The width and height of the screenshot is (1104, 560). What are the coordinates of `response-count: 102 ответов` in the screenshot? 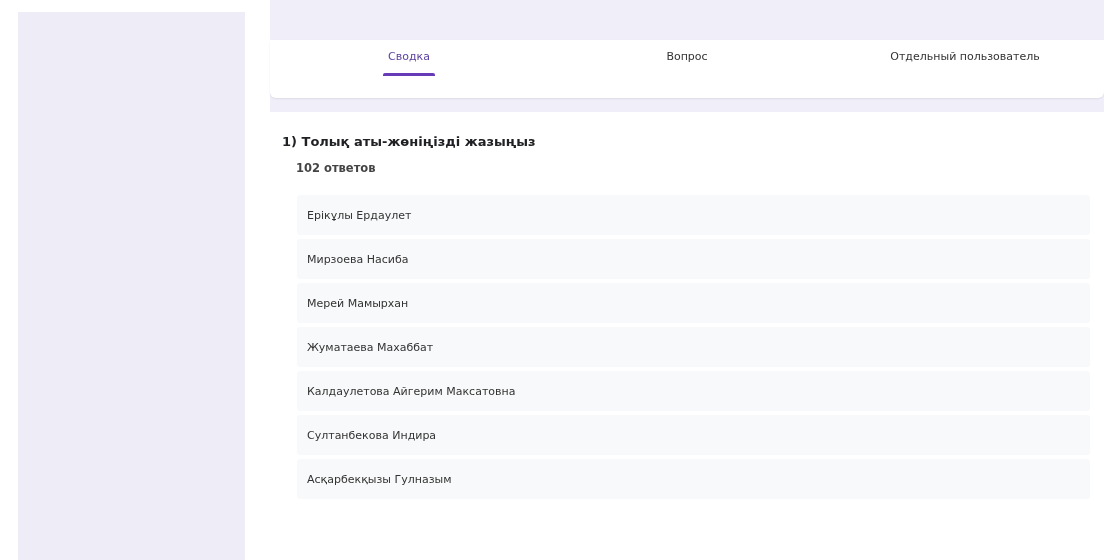 It's located at (336, 168).